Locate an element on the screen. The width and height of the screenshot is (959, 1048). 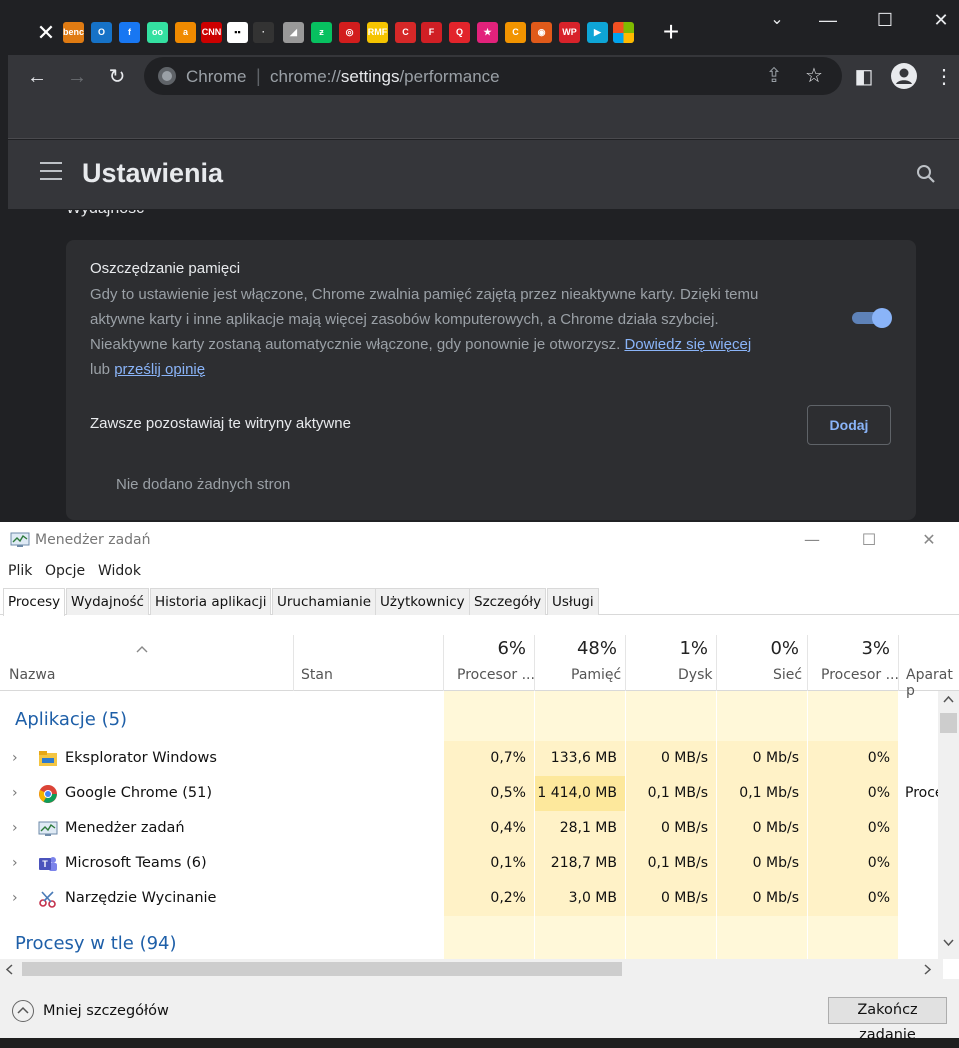
chrome-menu-icon: ⋮ is located at coordinates (944, 77).